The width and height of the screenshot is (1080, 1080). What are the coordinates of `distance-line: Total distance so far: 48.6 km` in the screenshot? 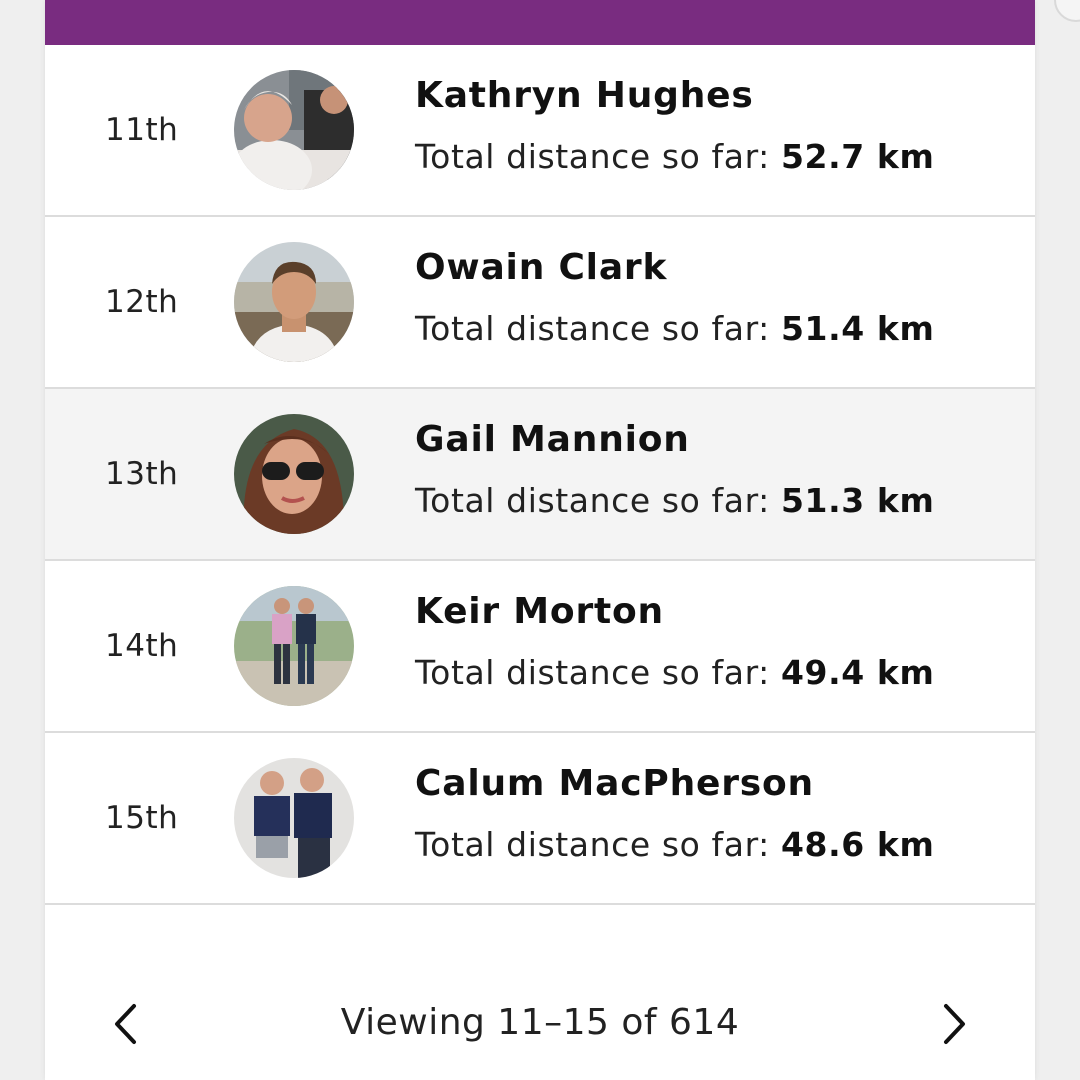 It's located at (674, 844).